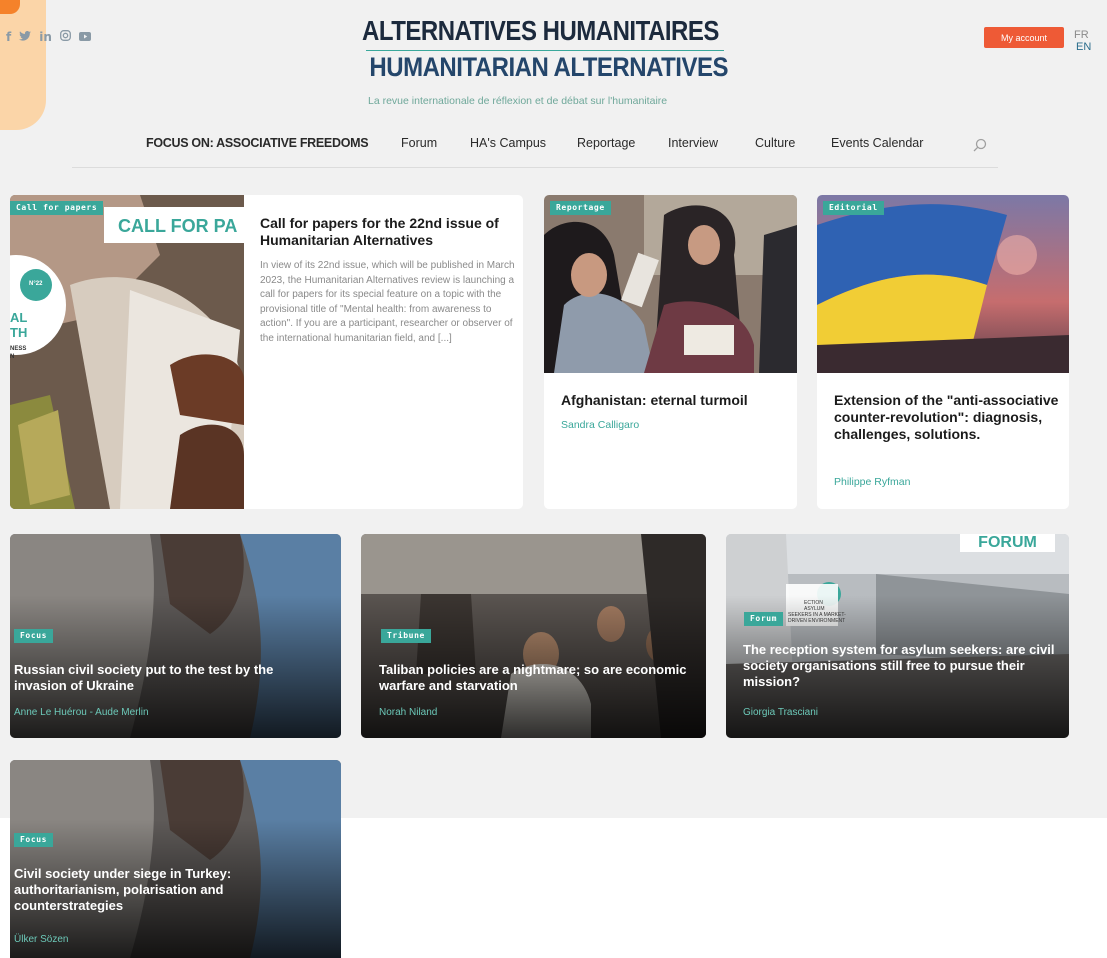  Describe the element at coordinates (57, 208) in the screenshot. I see `featured-article-tag: Call for papers` at that location.